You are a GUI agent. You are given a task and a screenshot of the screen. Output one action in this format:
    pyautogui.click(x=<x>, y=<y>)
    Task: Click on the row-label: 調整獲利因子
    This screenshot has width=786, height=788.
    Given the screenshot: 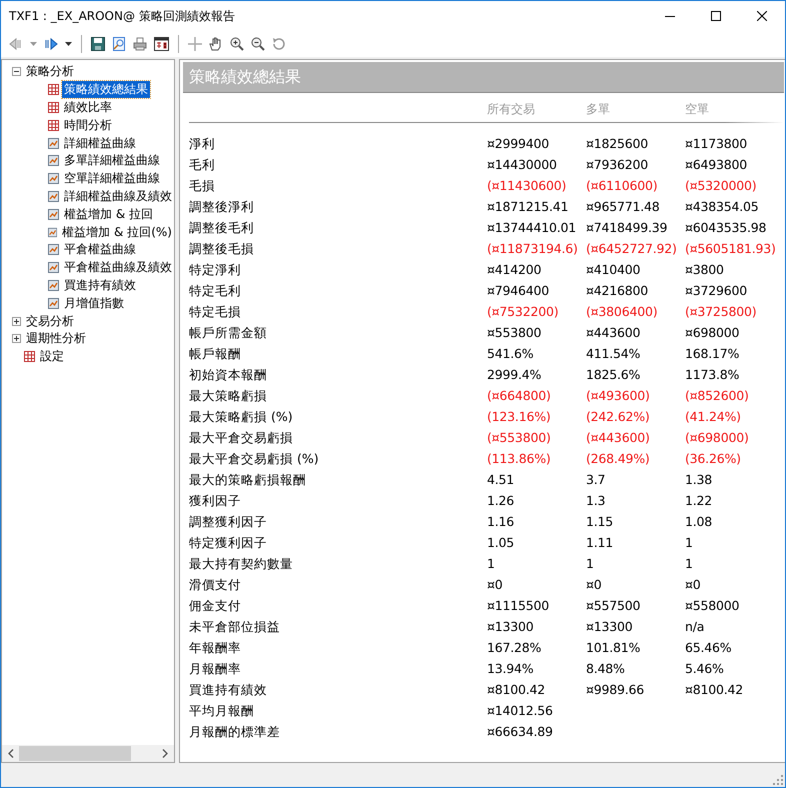 What is the action you would take?
    pyautogui.click(x=228, y=522)
    